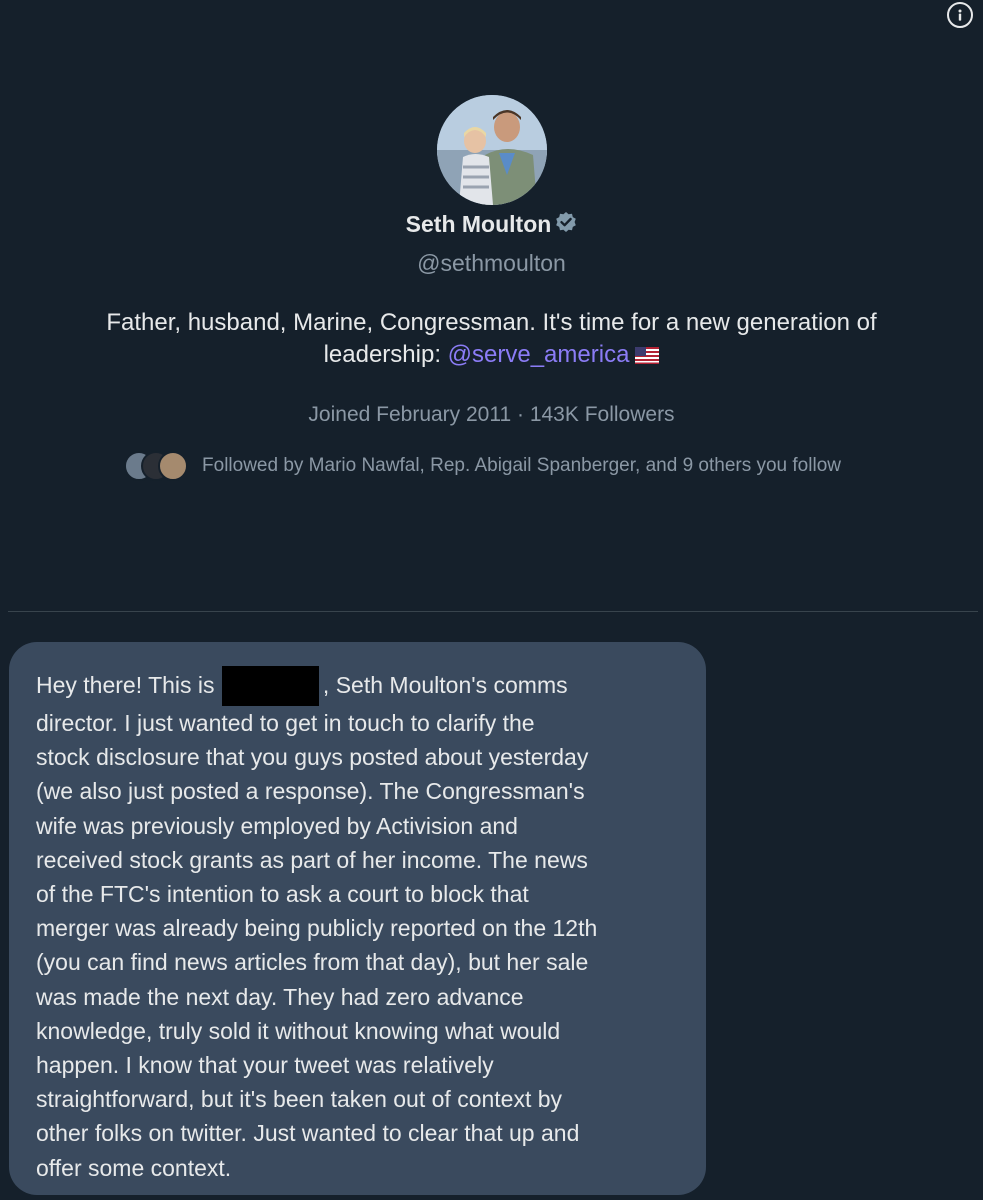 The height and width of the screenshot is (1200, 983). I want to click on redaction-box, so click(270, 686).